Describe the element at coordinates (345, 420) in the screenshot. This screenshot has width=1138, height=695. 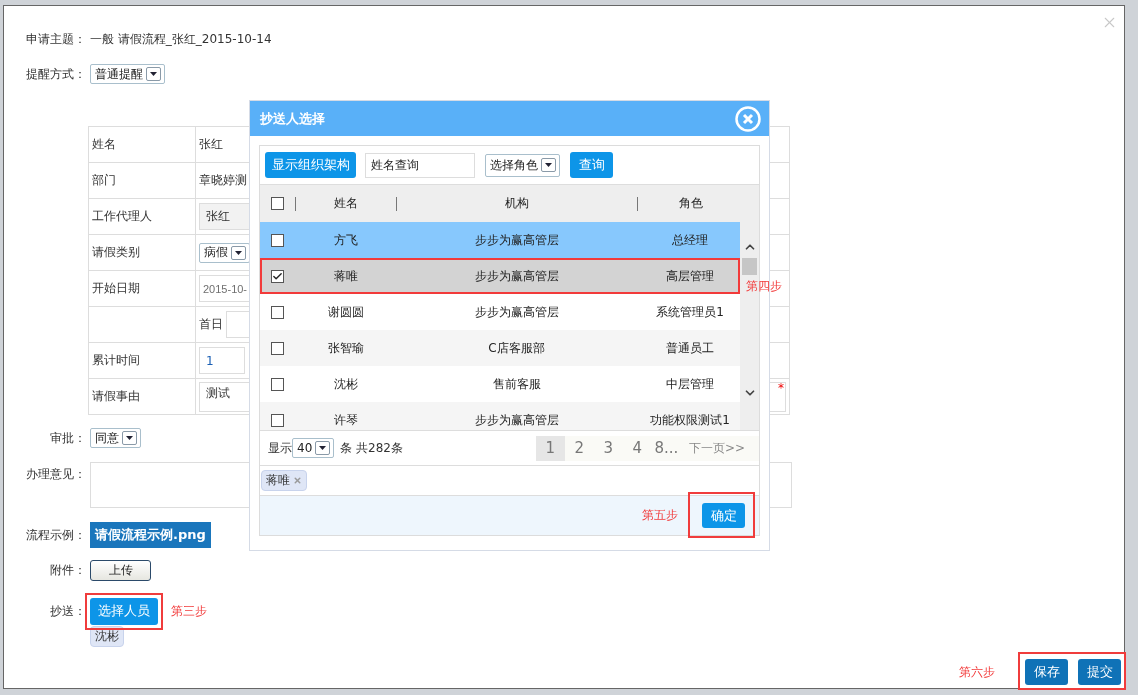
I see `table-cell: 许琴` at that location.